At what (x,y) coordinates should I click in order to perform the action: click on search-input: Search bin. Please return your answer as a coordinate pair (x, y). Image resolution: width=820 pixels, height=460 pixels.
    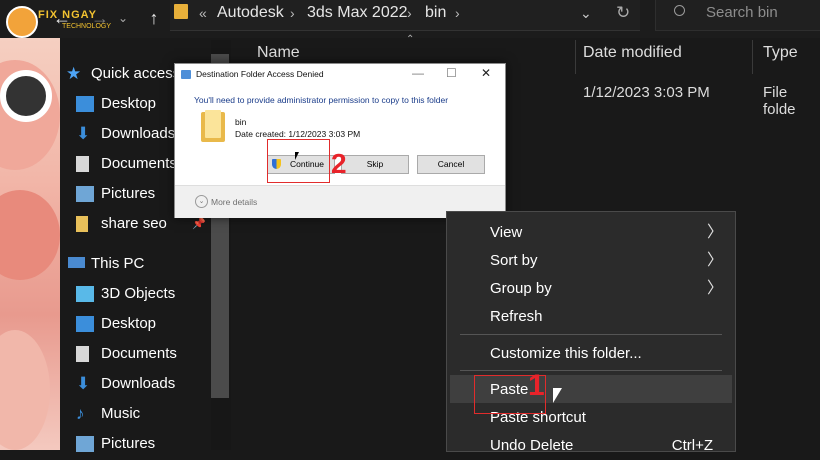
    Looking at the image, I should click on (742, 13).